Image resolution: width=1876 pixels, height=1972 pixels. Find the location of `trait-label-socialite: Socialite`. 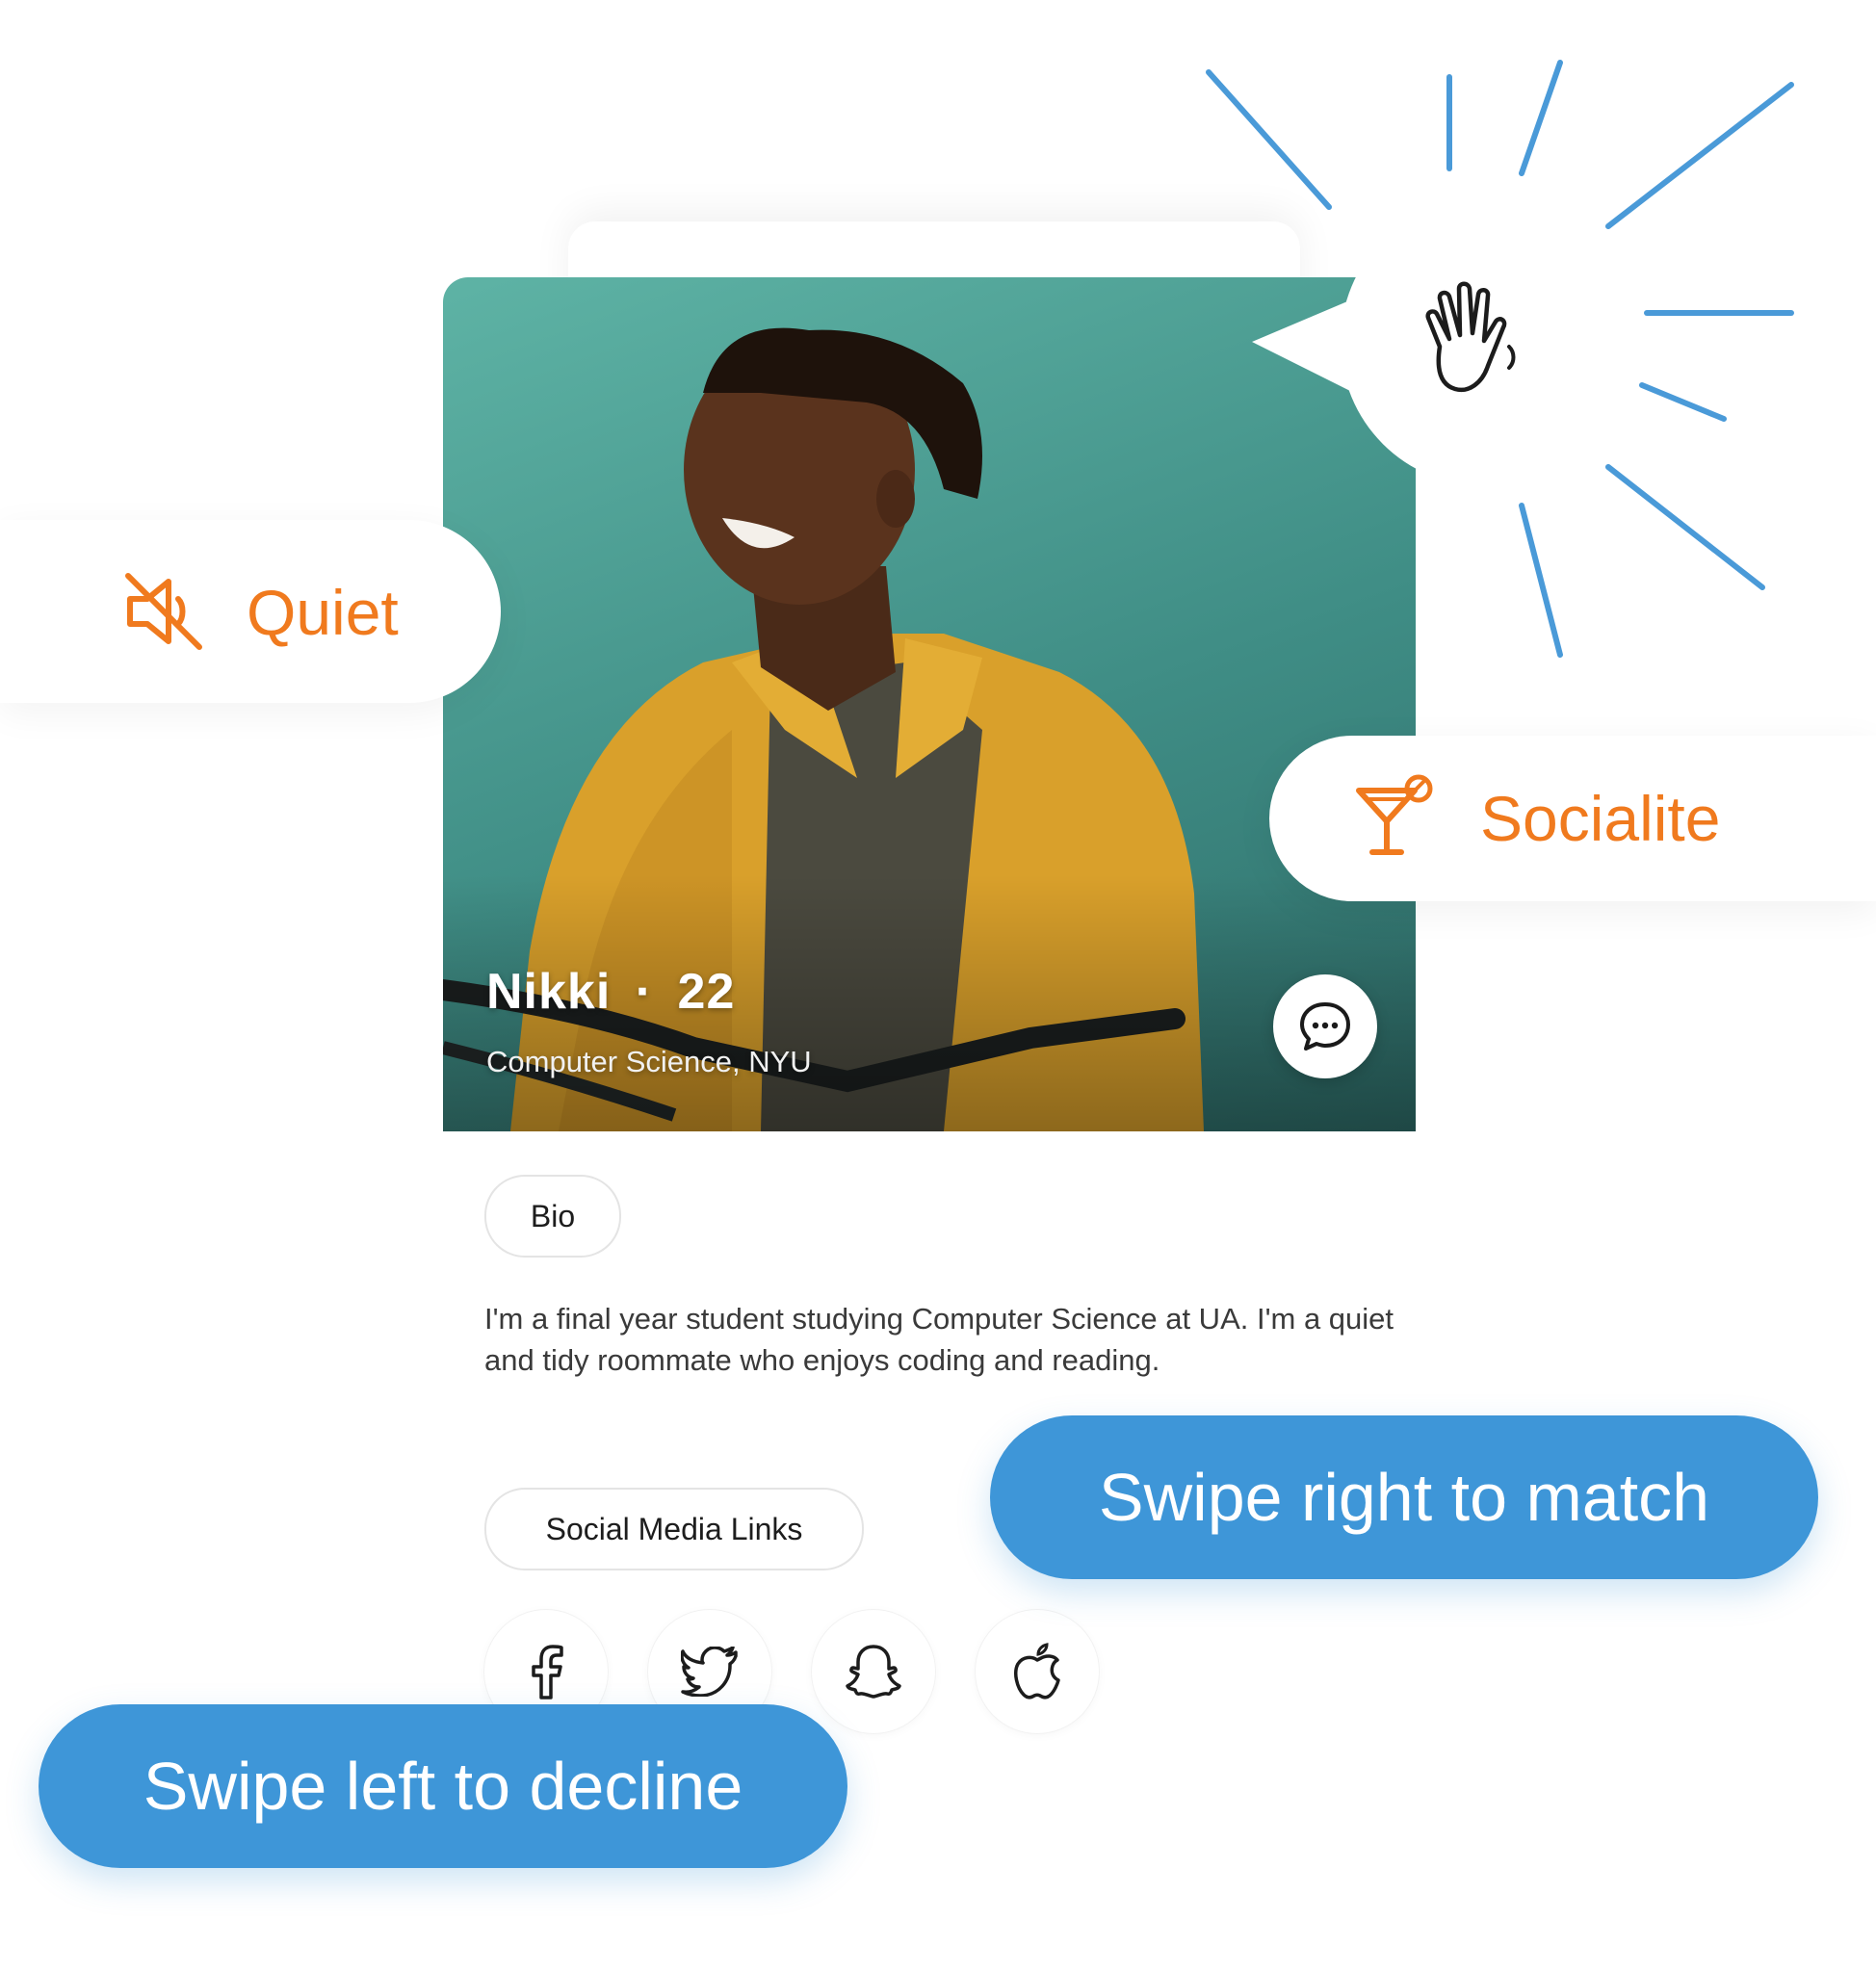

trait-label-socialite: Socialite is located at coordinates (1601, 818).